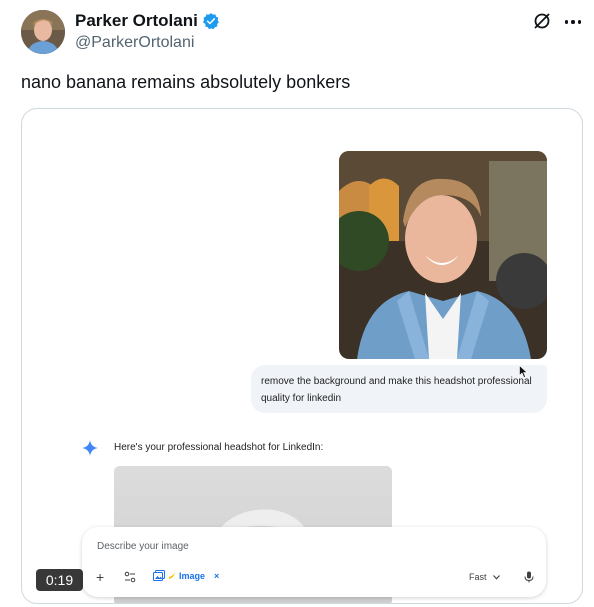  I want to click on video-timestamp-badge: 0:19, so click(59, 580).